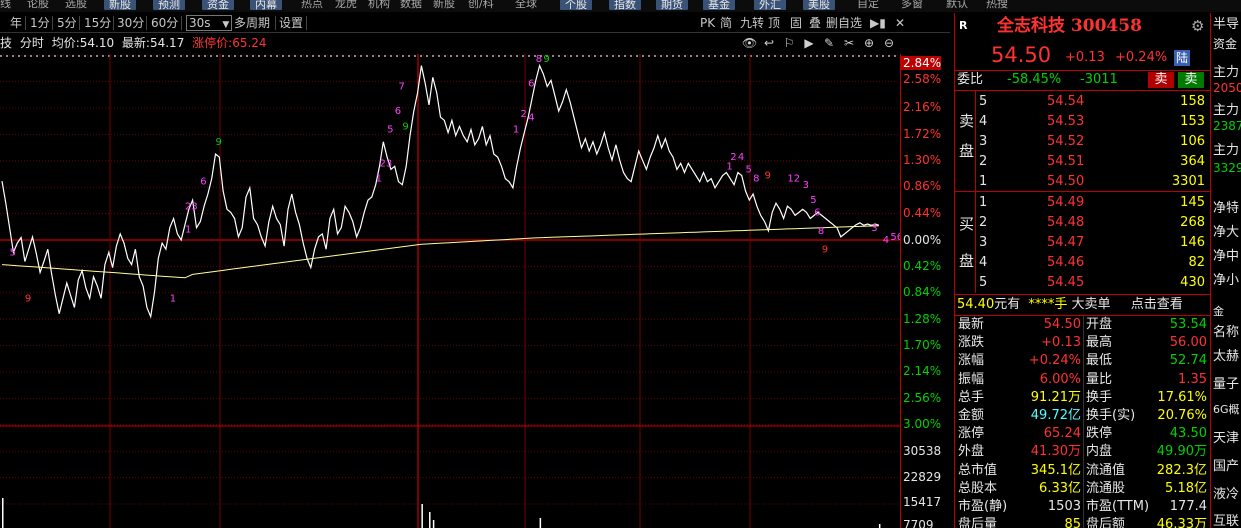 This screenshot has height=528, width=1241. Describe the element at coordinates (889, 43) in the screenshot. I see `minus-icon: ⊖` at that location.